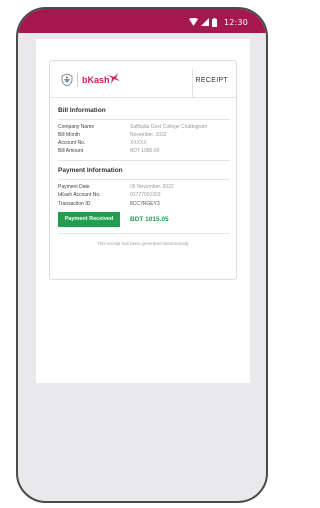  I want to click on bill-amount-label: Bill Amount, so click(71, 151).